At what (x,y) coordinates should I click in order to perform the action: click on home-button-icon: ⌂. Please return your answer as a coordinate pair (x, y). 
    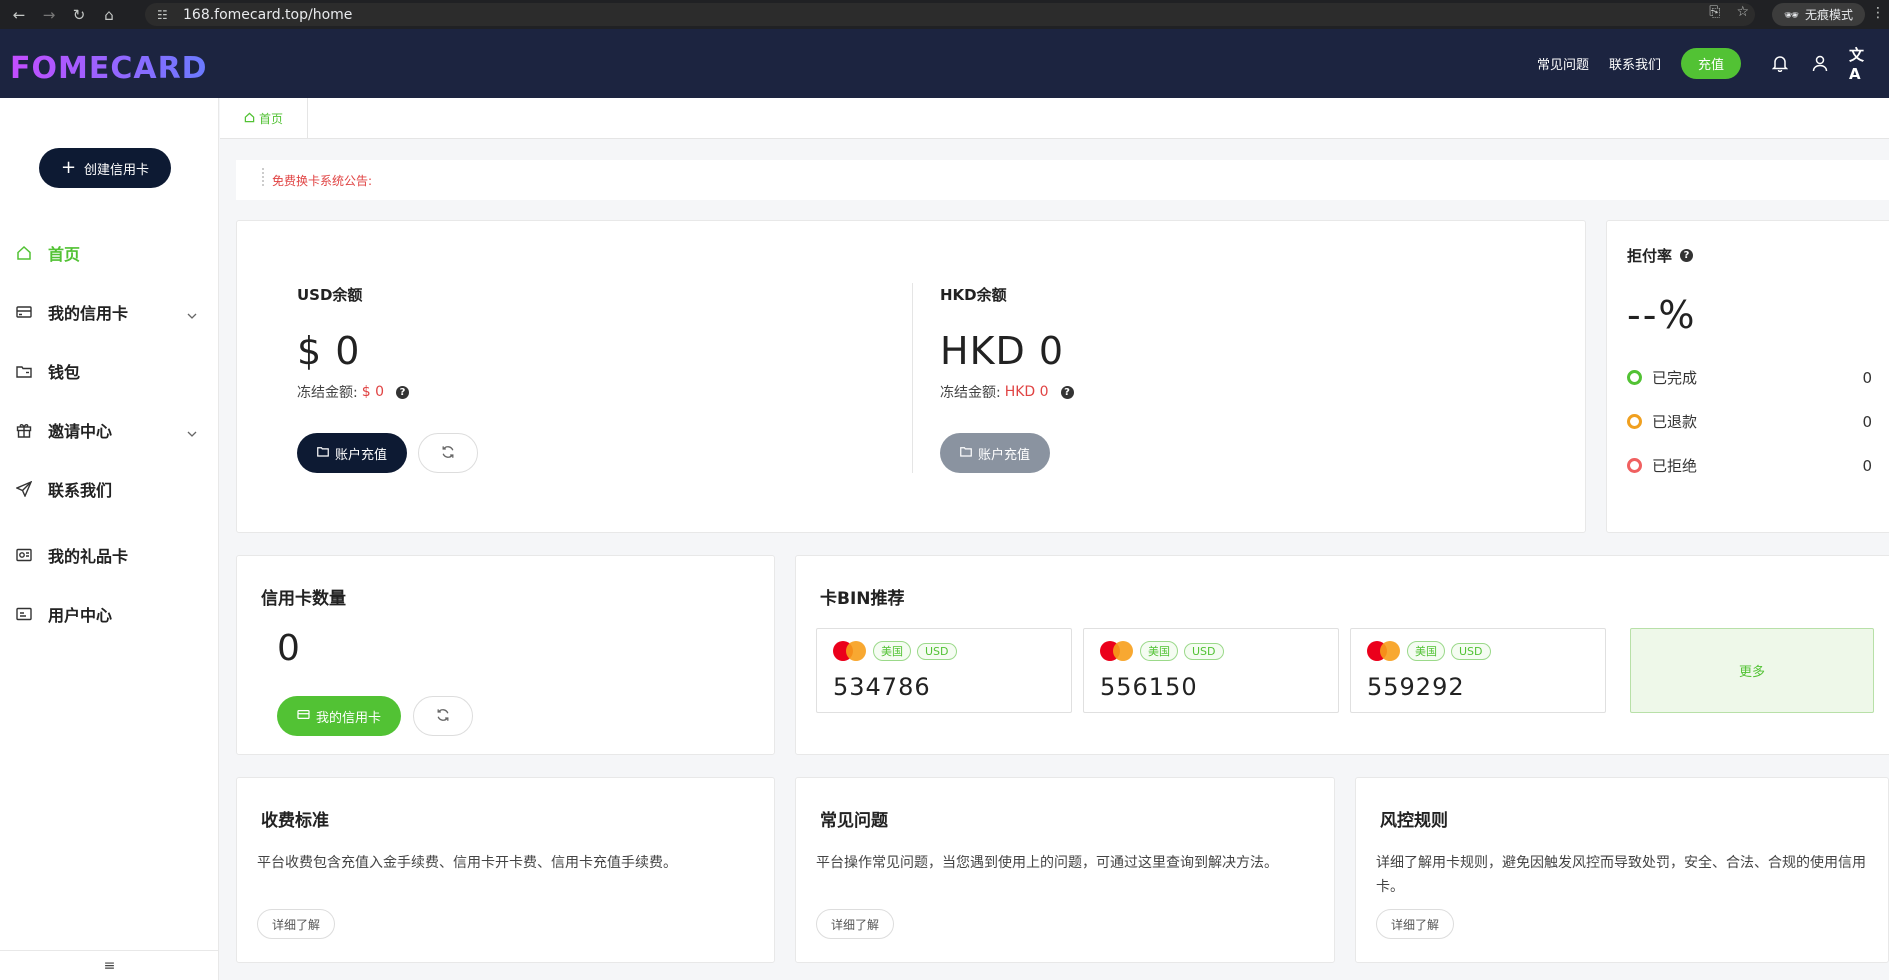
    Looking at the image, I should click on (109, 15).